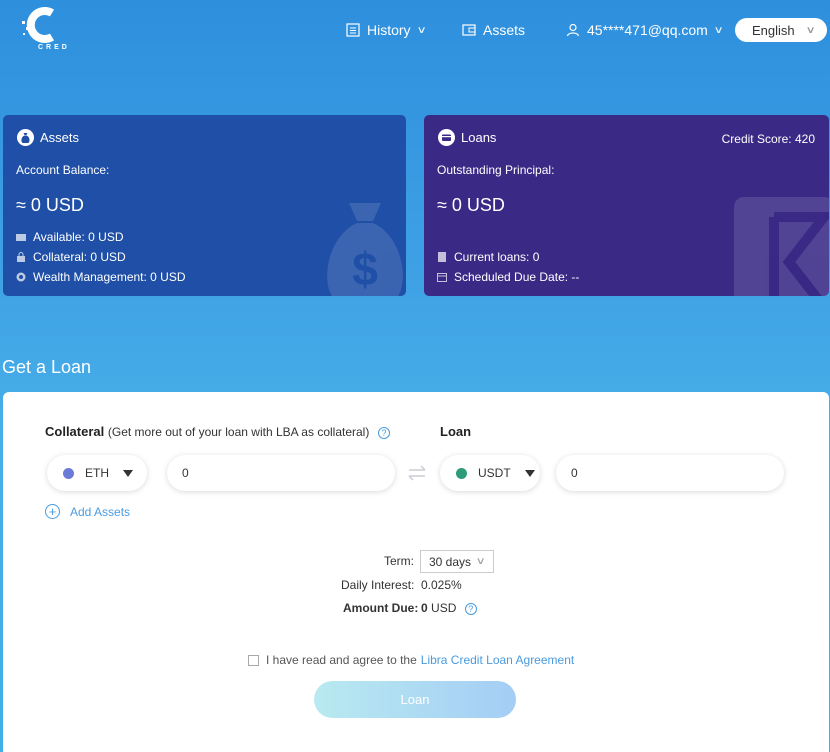 This screenshot has height=752, width=830. I want to click on add-assets-button: + Add Assets, so click(87, 511).